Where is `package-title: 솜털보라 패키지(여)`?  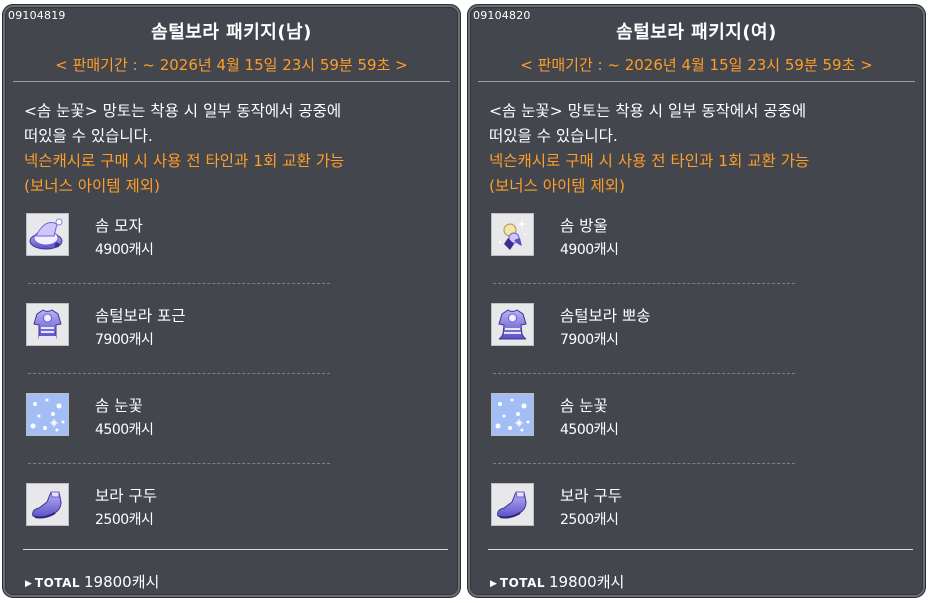
package-title: 솜털보라 패키지(여) is located at coordinates (696, 32).